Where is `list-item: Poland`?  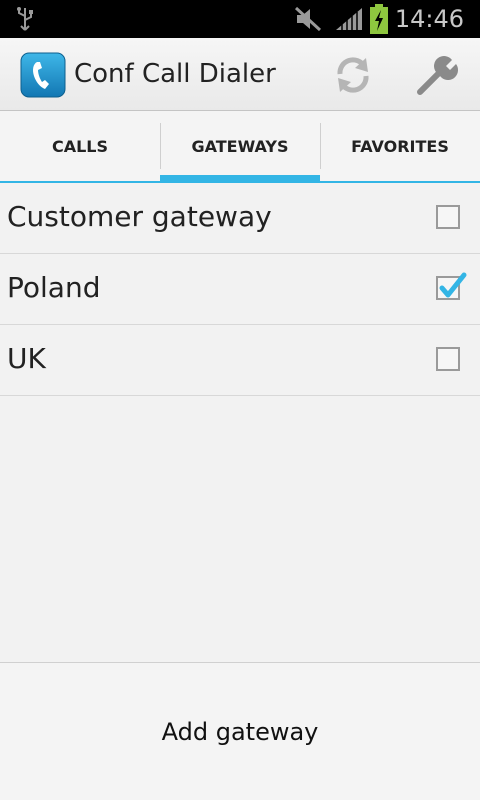
list-item: Poland is located at coordinates (240, 289).